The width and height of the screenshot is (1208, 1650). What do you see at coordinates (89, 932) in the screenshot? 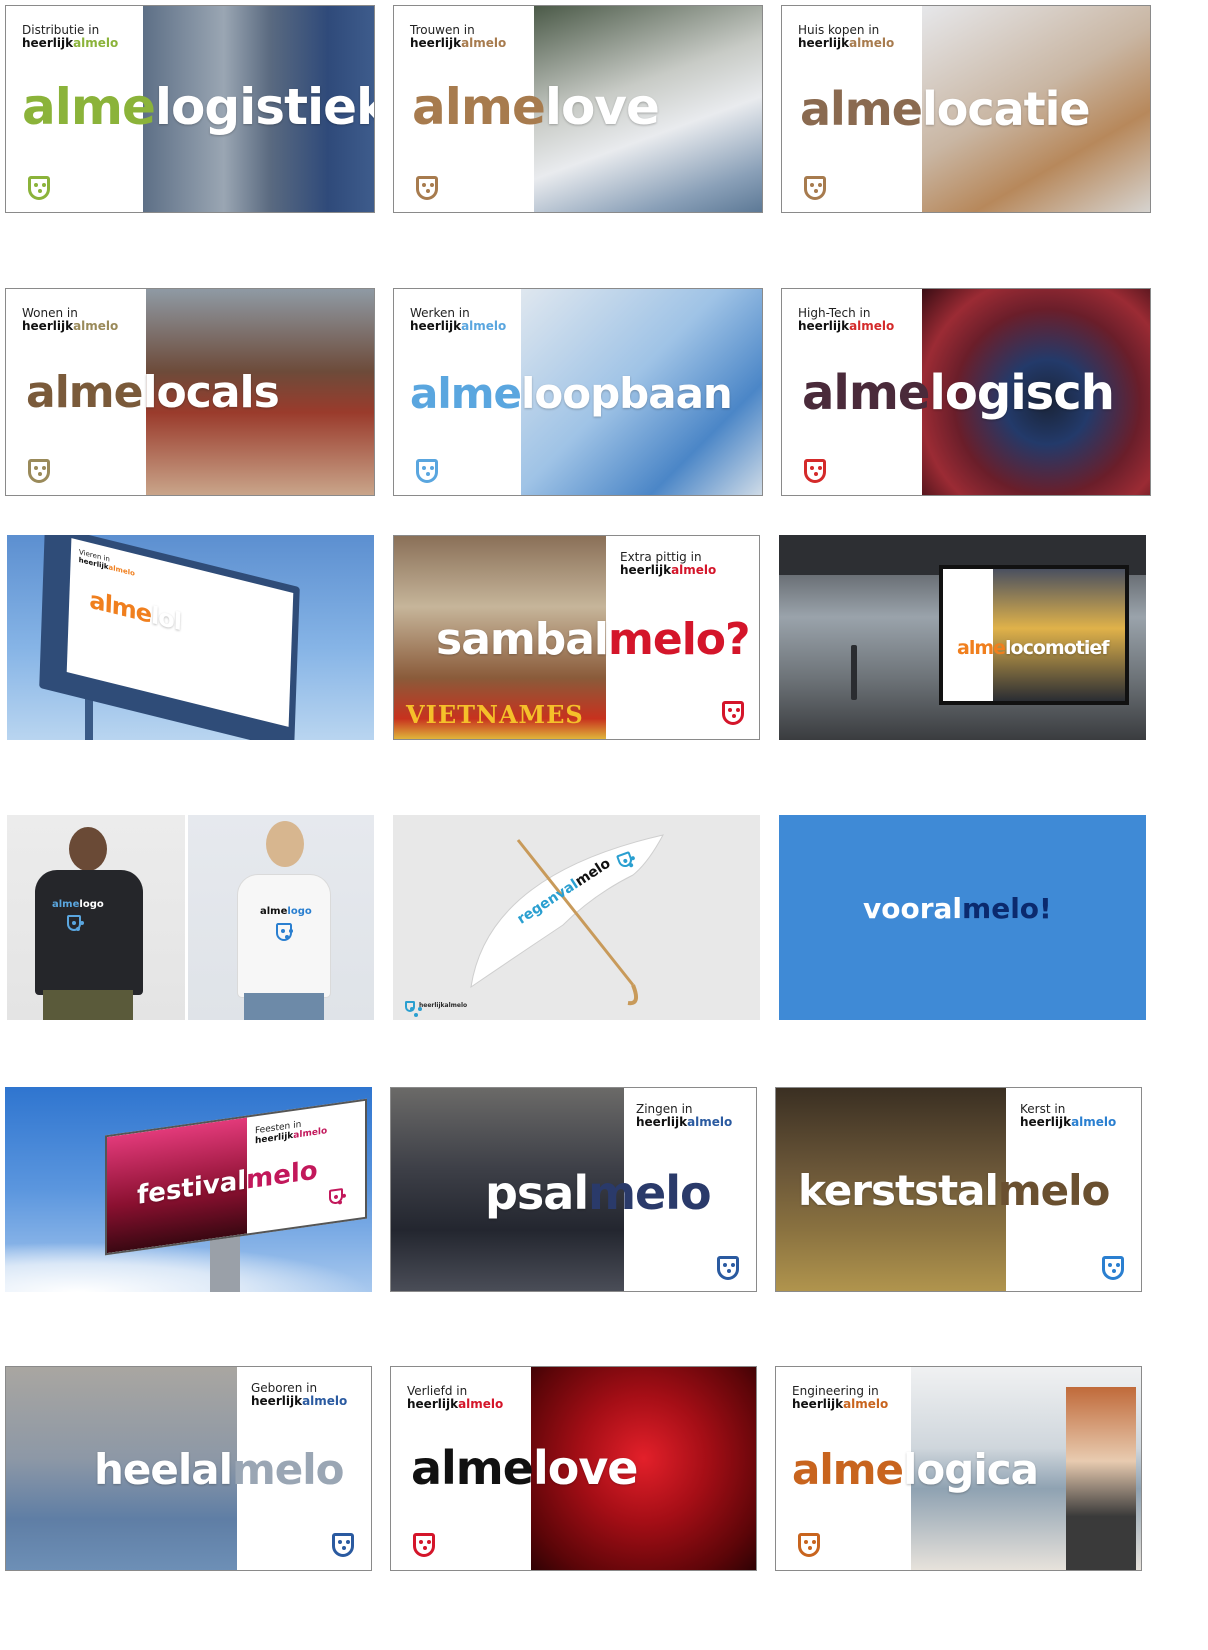
I see `dark-tshirt` at bounding box center [89, 932].